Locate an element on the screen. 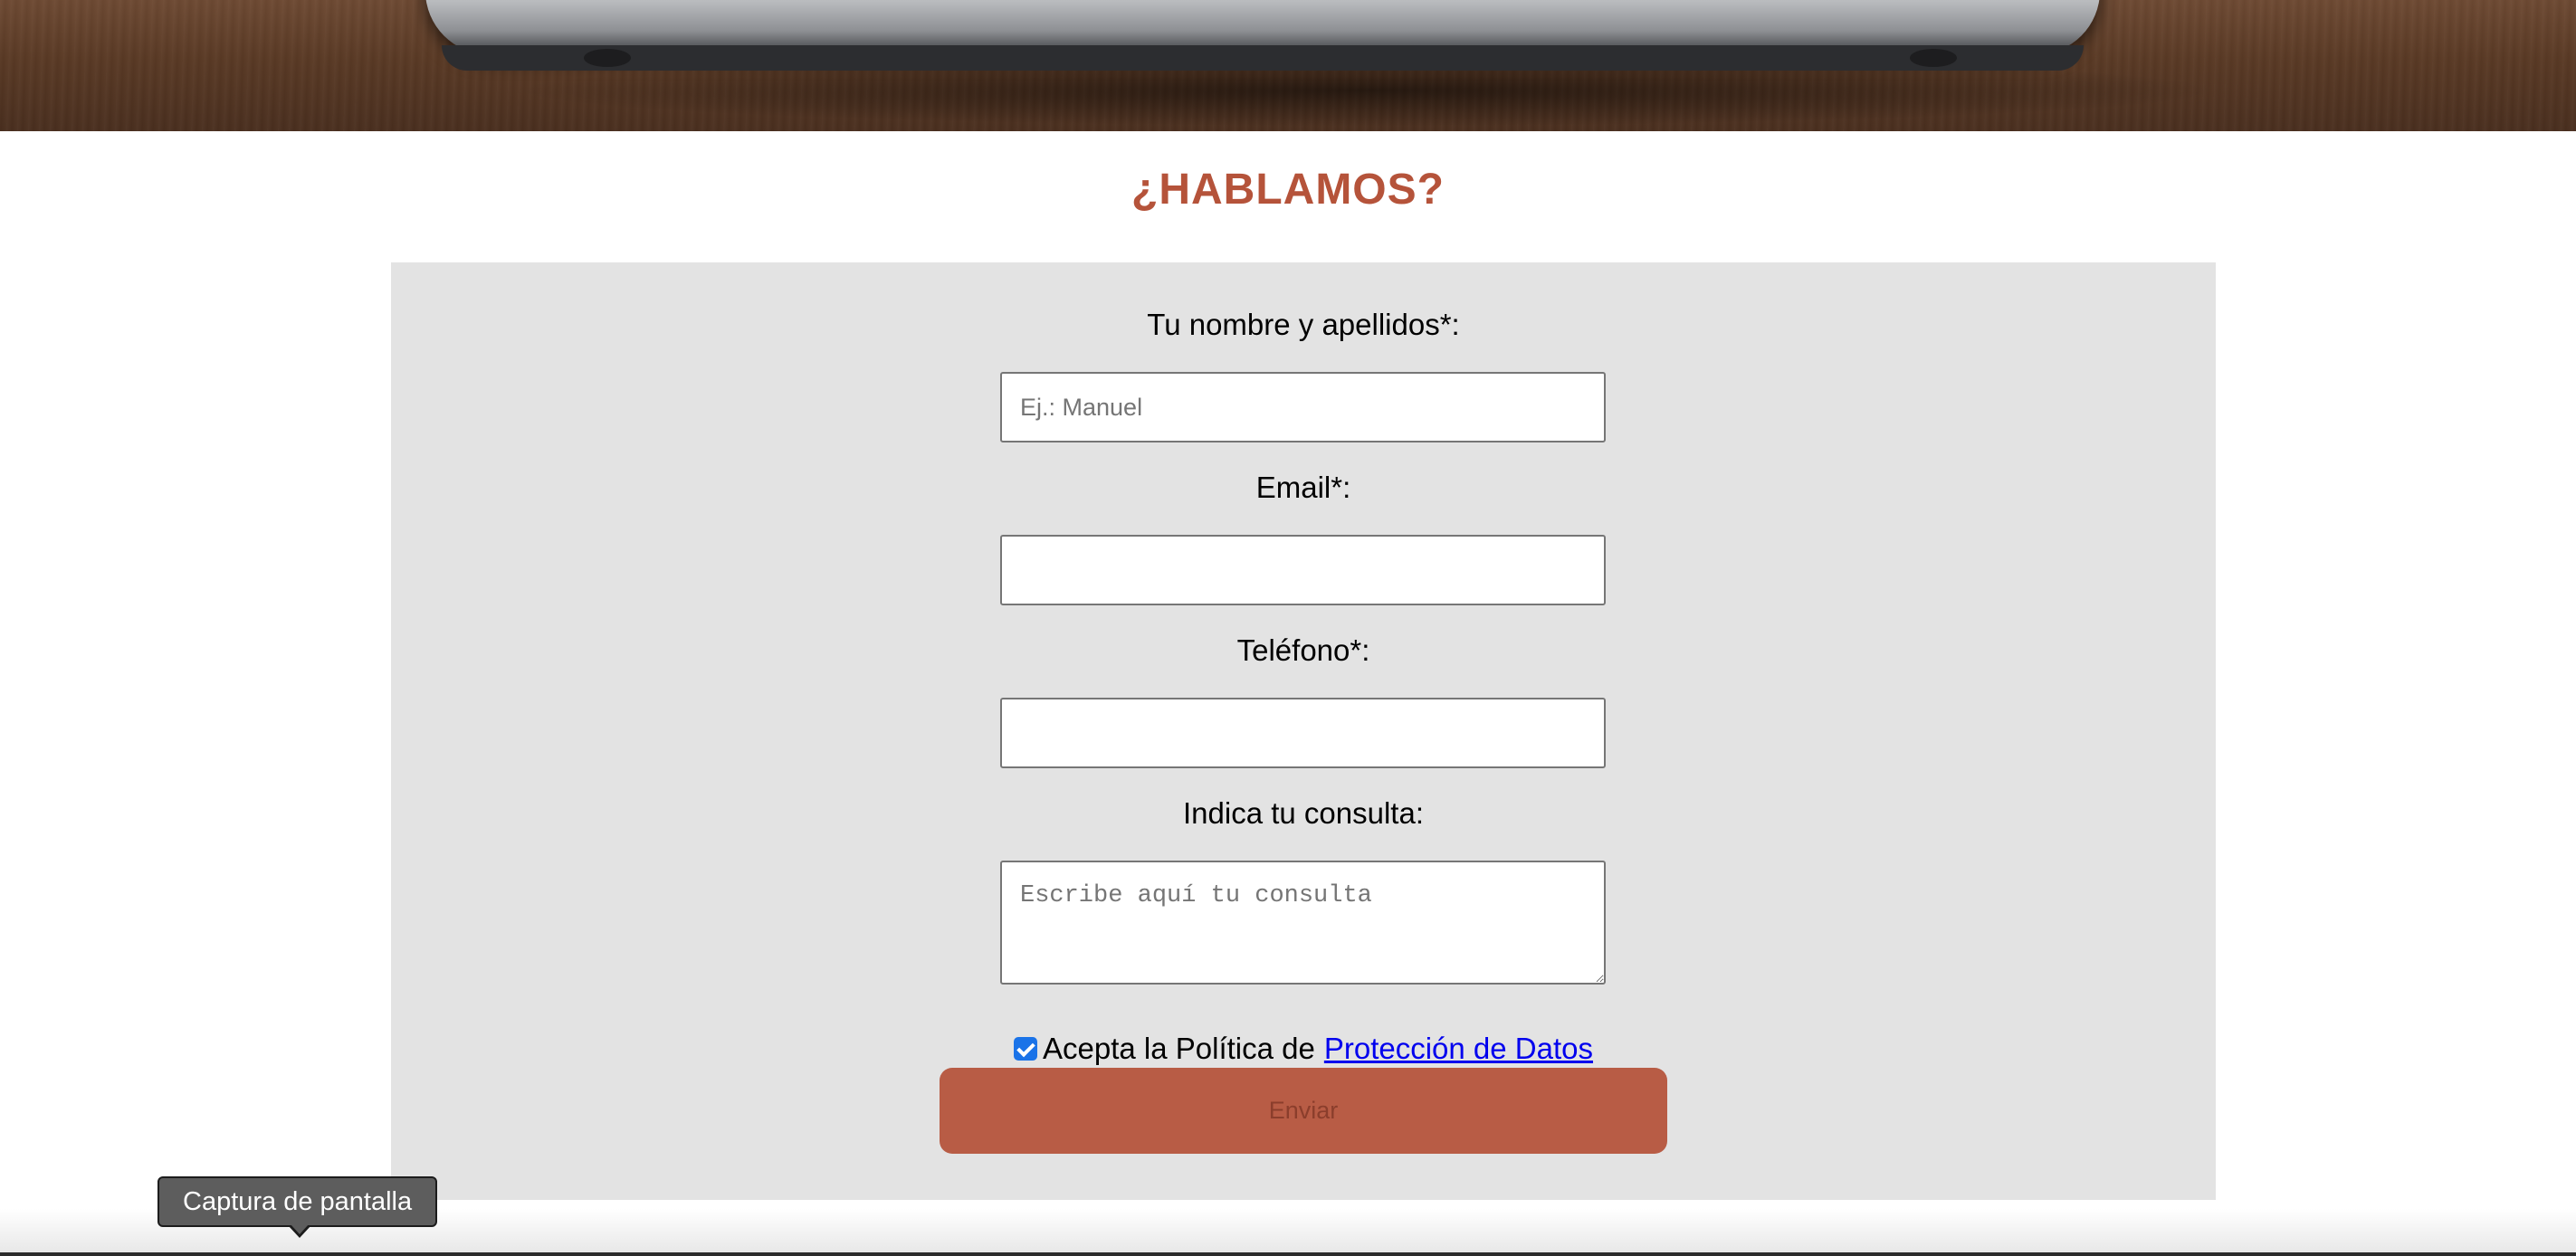 The image size is (2576, 1256). email-label: Email*: is located at coordinates (1303, 488).